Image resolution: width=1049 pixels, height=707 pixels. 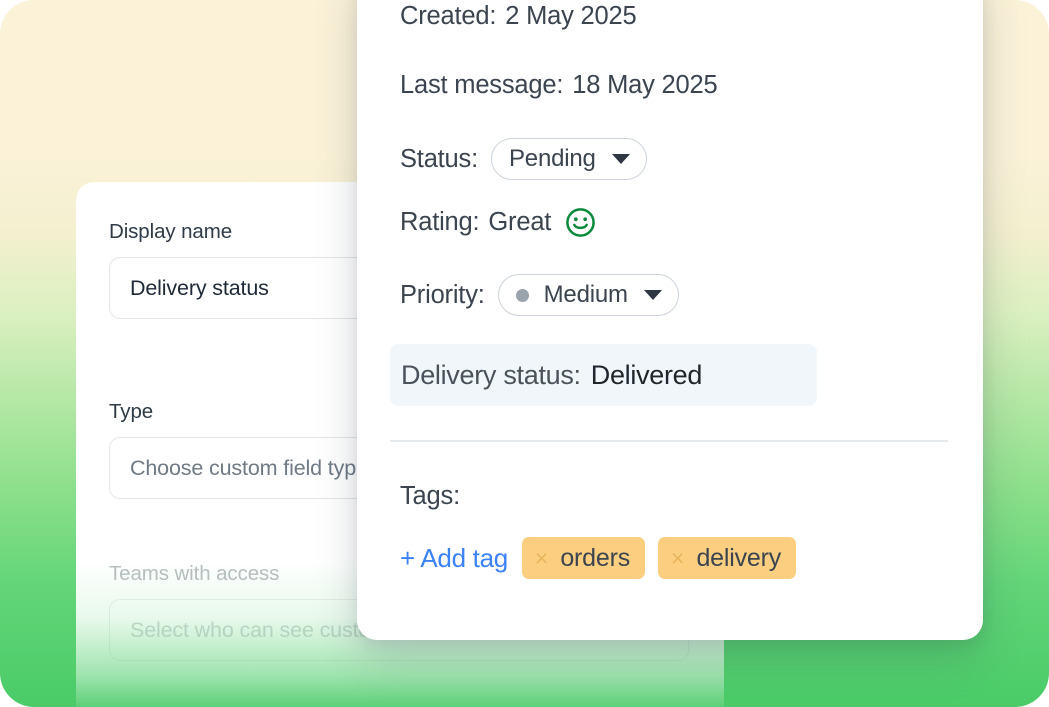 What do you see at coordinates (552, 158) in the screenshot?
I see `status-value: Pending` at bounding box center [552, 158].